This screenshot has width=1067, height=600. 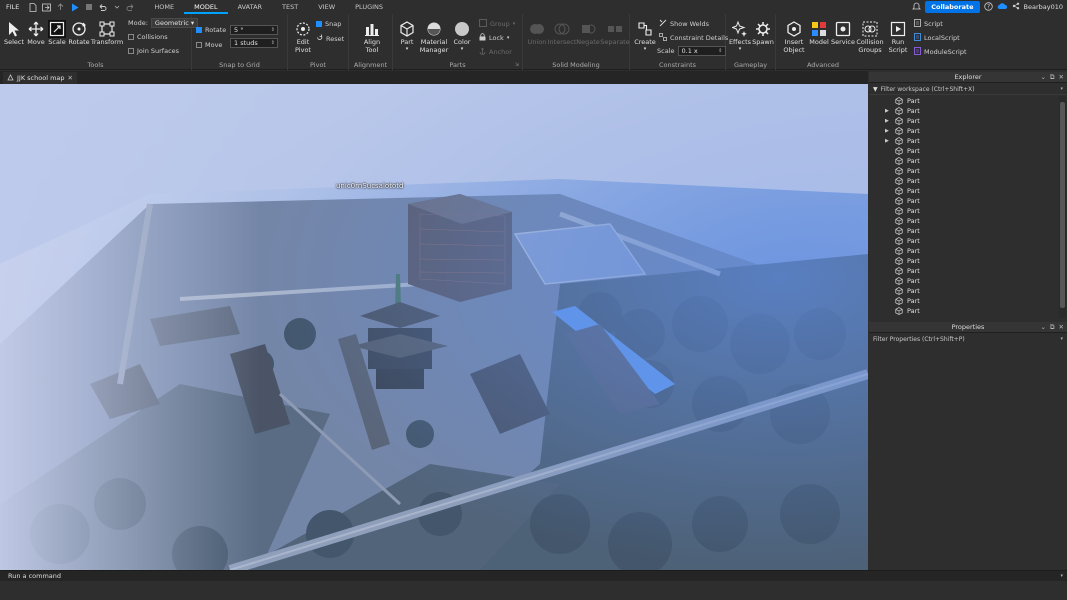 I want to click on anchor-button: Anchor, so click(x=495, y=52).